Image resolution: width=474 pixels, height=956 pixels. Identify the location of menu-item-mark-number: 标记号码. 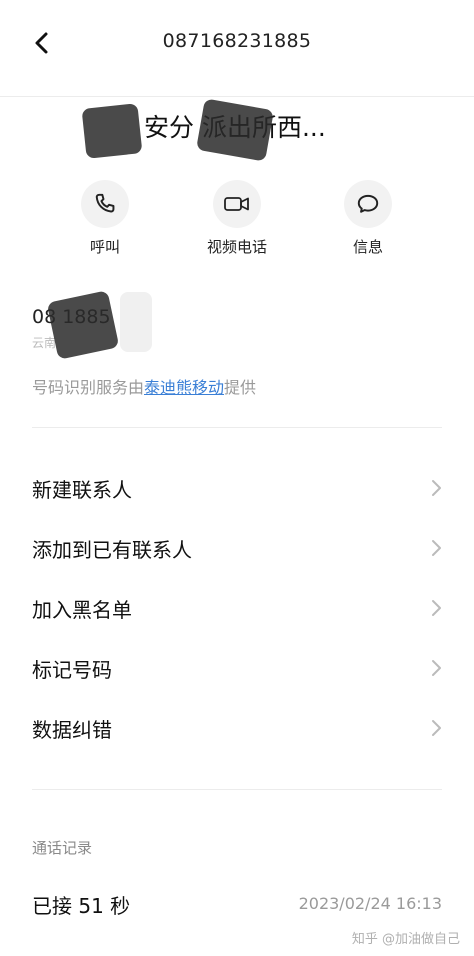
(237, 668).